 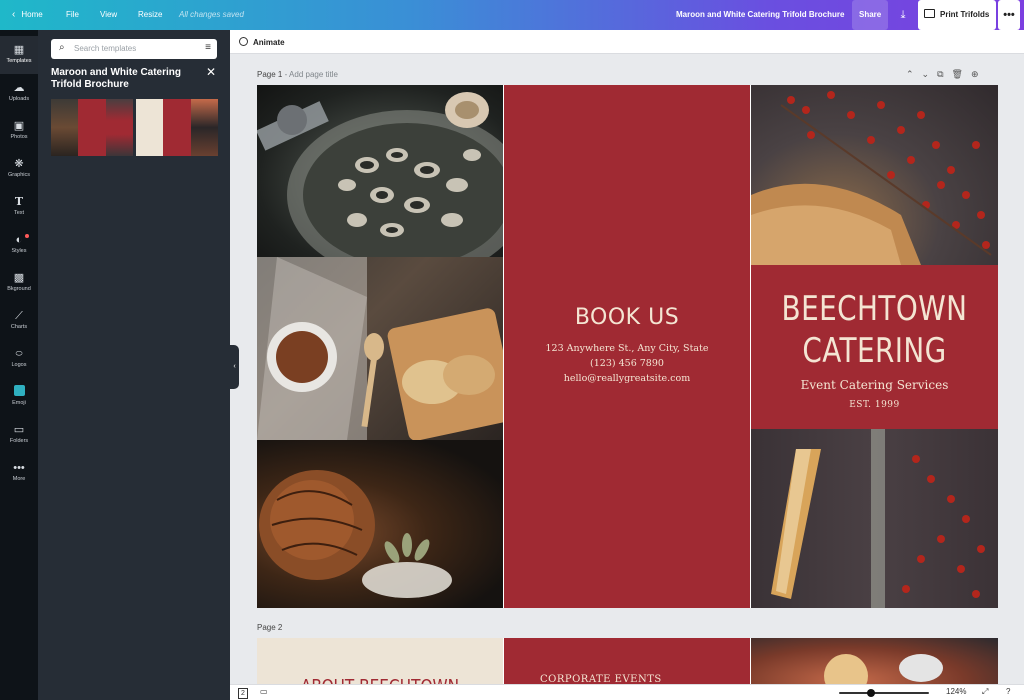 I want to click on share-button: Share, so click(x=870, y=15).